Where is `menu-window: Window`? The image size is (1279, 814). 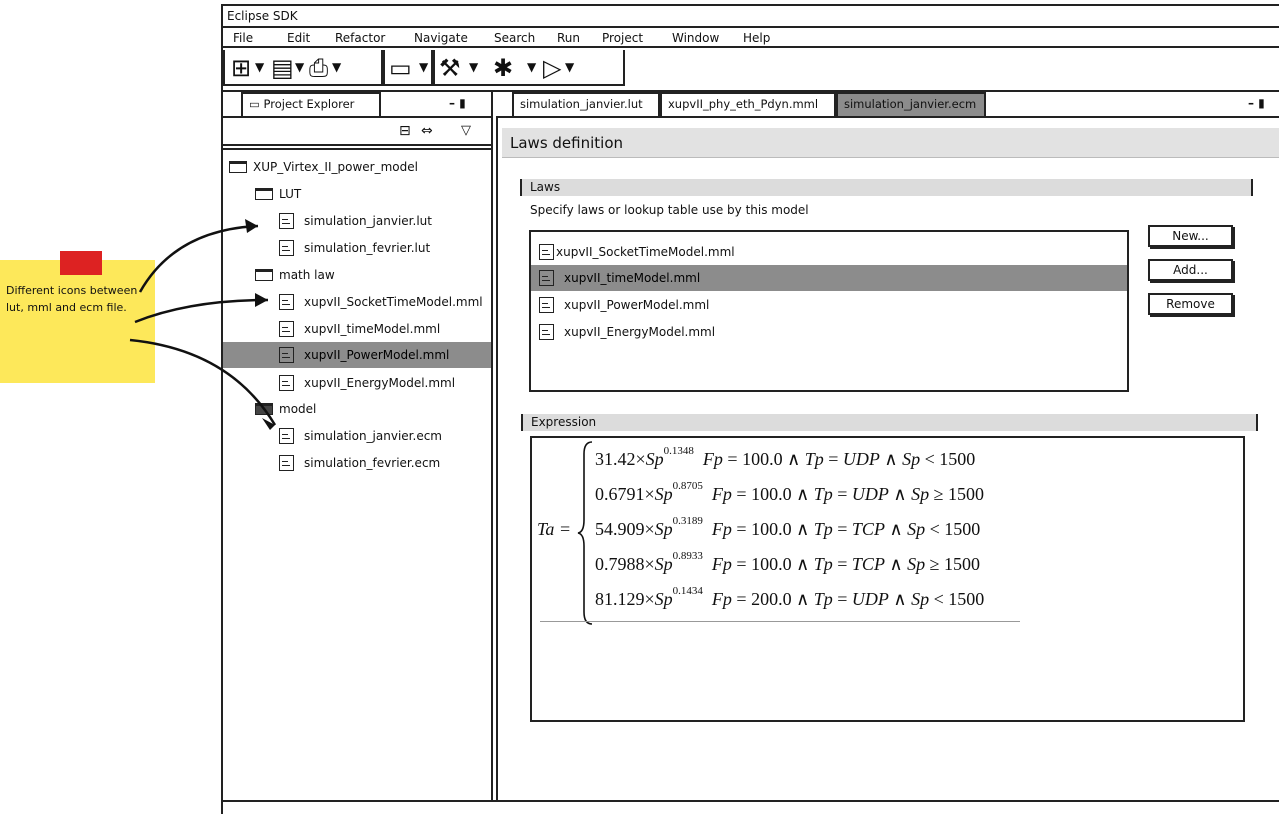
menu-window: Window is located at coordinates (695, 38).